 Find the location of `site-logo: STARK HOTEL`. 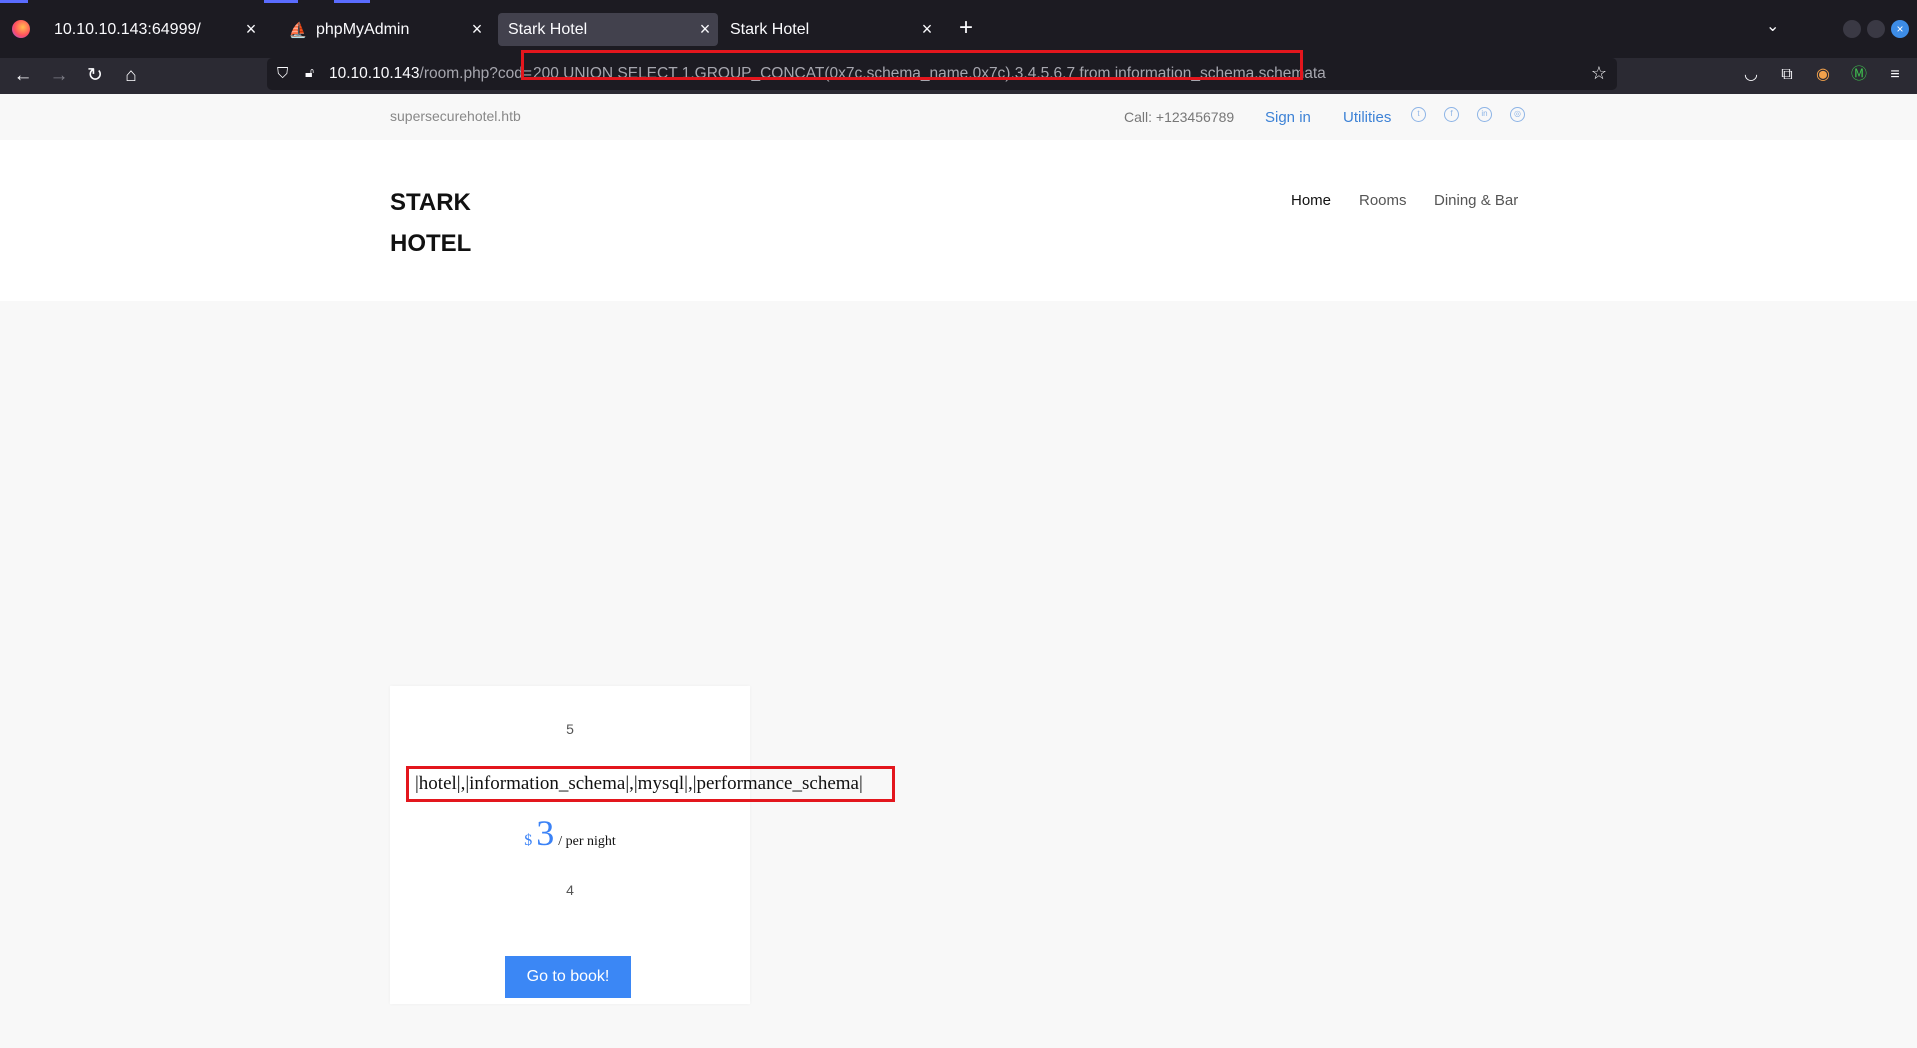

site-logo: STARK HOTEL is located at coordinates (430, 223).